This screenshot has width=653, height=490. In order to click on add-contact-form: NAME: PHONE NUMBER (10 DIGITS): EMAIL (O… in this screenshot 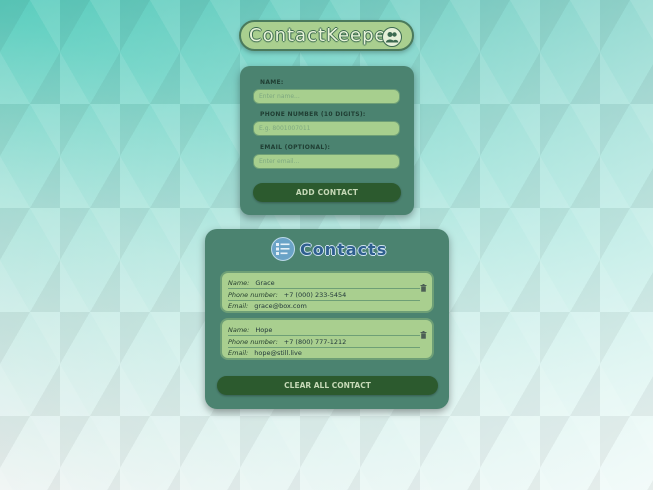, I will do `click(327, 140)`.